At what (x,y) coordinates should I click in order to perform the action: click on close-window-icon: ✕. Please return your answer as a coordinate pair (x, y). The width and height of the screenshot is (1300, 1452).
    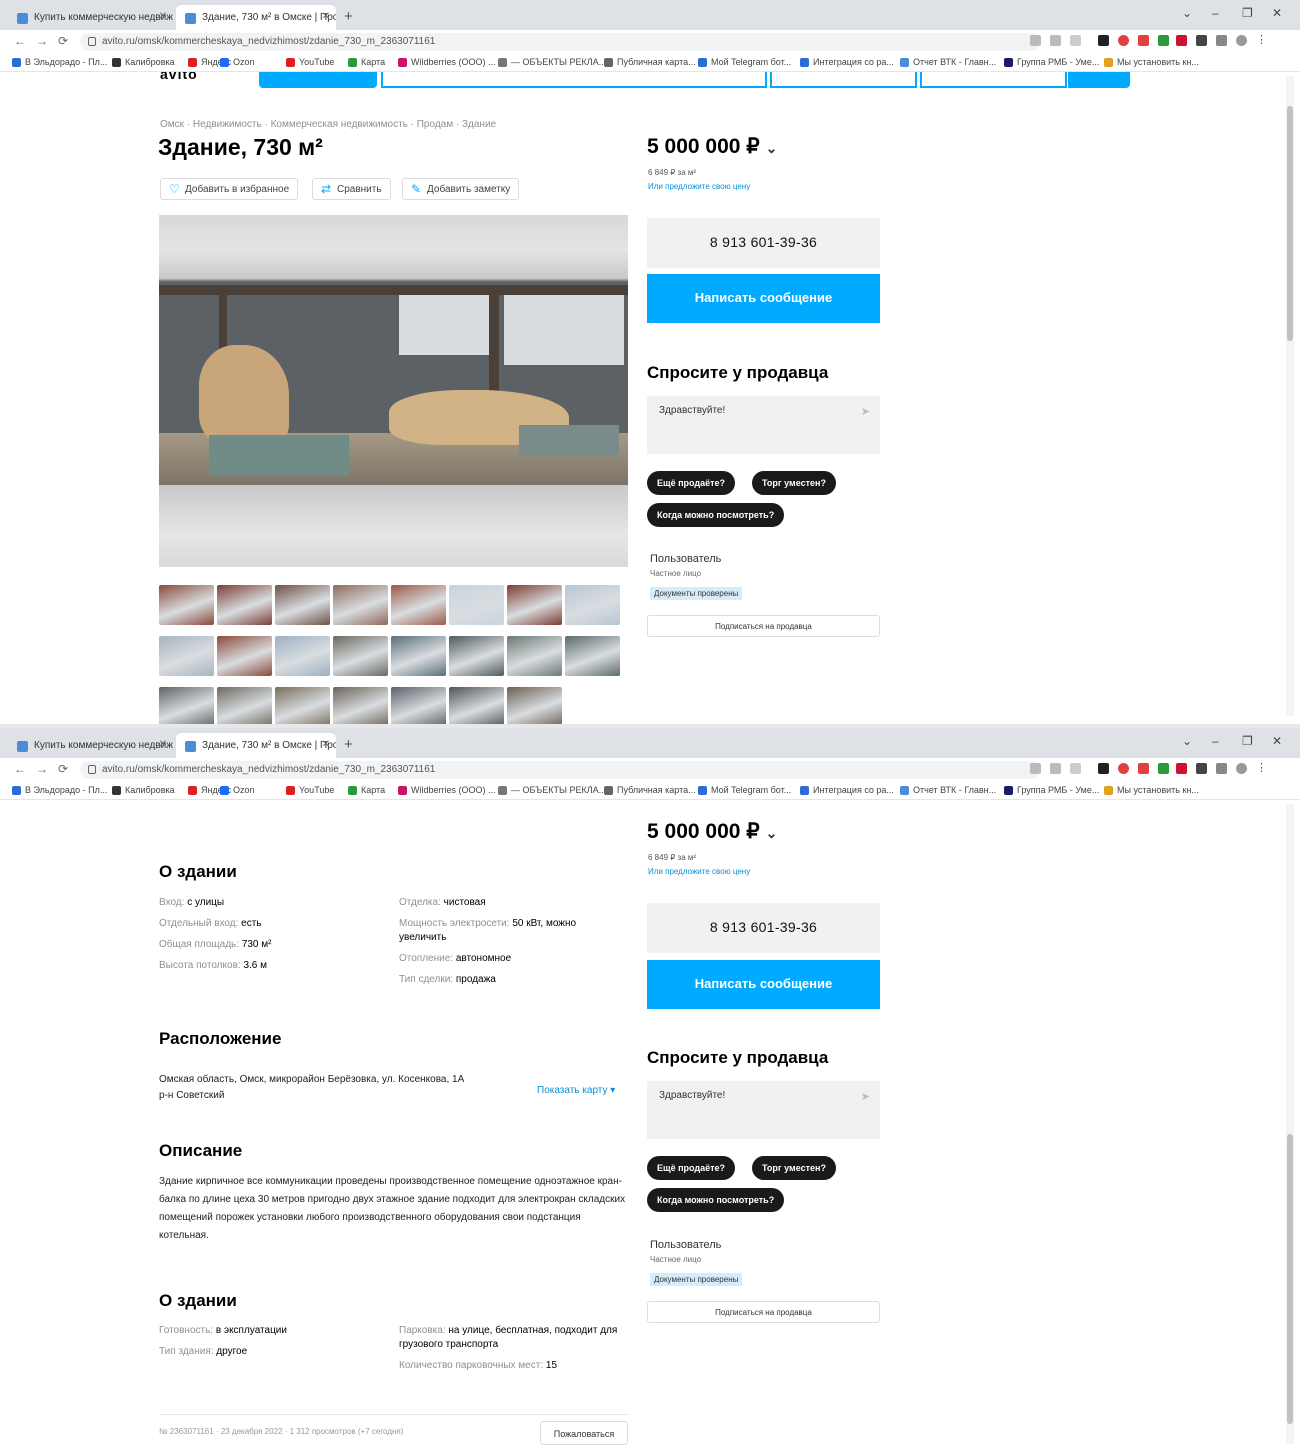
    Looking at the image, I should click on (1277, 13).